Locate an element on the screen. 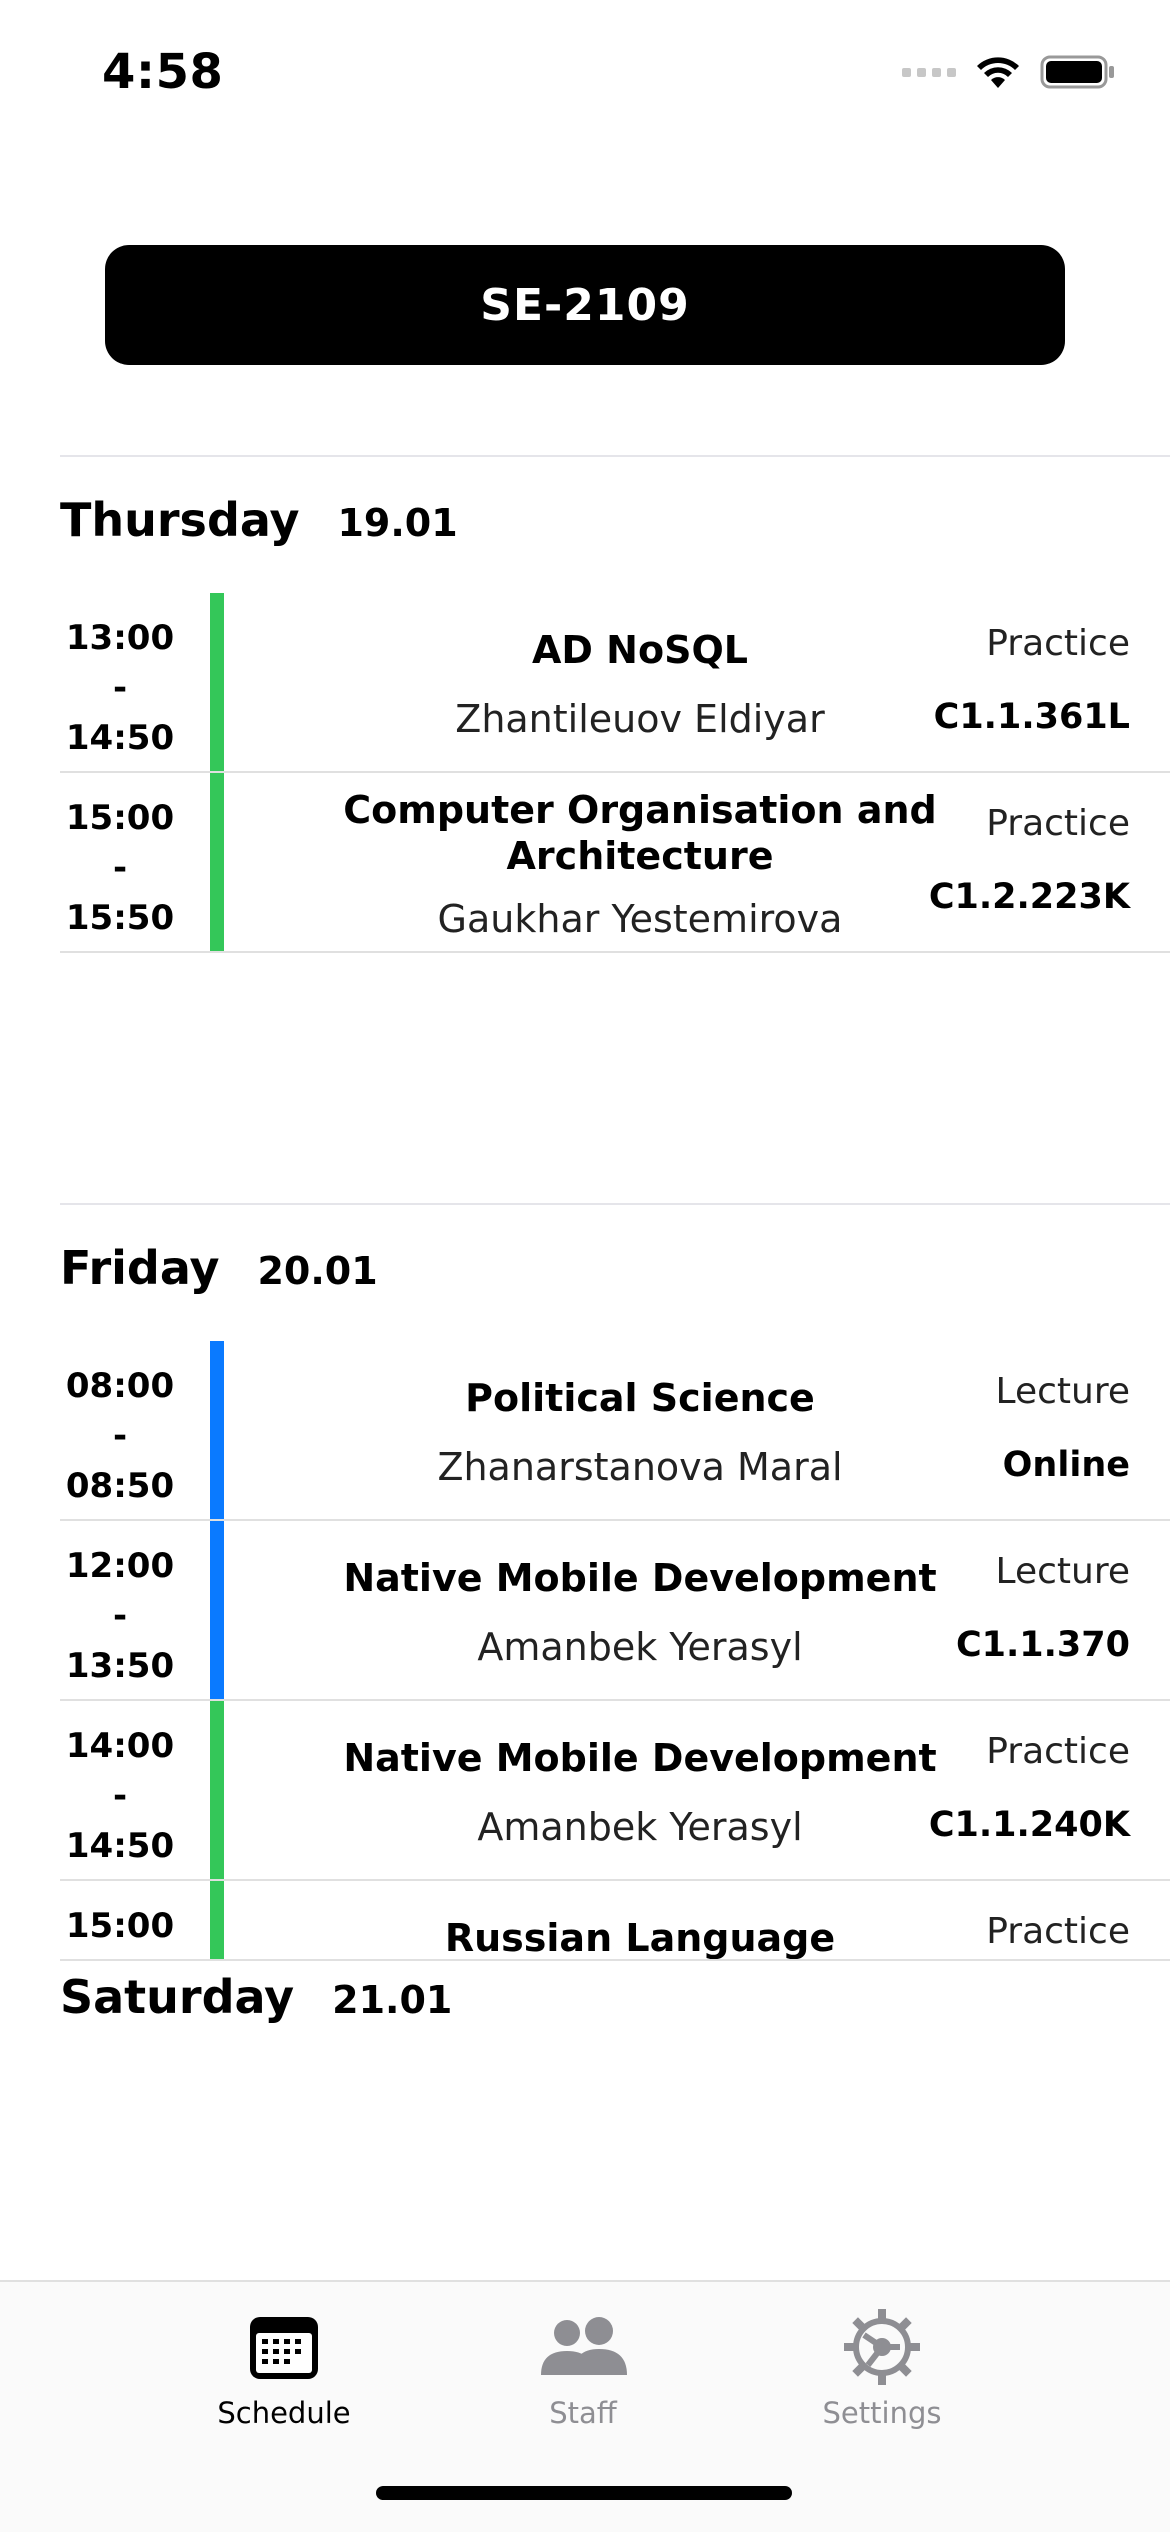 The image size is (1170, 2532). lesson-subject: Computer Organisation and Architecture is located at coordinates (640, 833).